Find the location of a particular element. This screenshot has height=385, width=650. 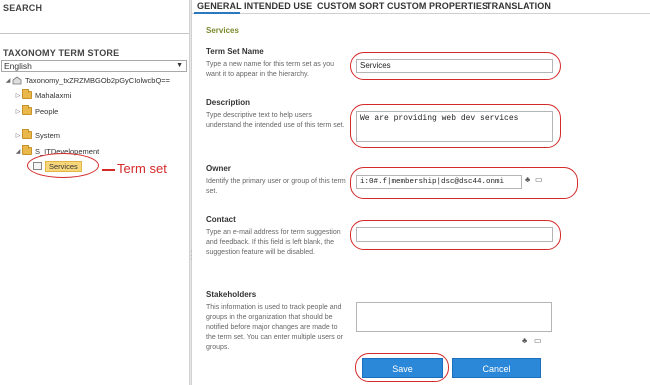

tree-item-label: Mahalaxmi is located at coordinates (53, 95).